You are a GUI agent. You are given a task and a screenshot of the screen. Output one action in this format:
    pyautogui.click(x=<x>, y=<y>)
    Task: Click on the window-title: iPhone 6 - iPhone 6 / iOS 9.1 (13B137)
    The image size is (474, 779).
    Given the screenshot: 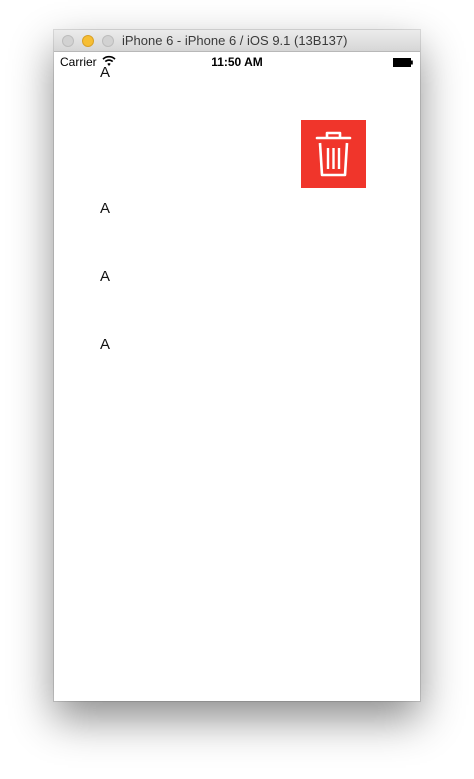 What is the action you would take?
    pyautogui.click(x=235, y=40)
    